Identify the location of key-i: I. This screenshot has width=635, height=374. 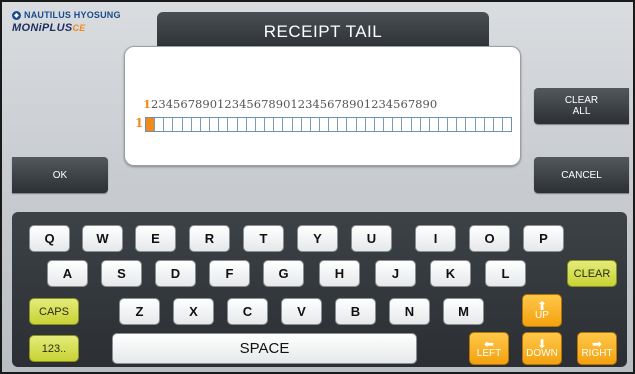
(435, 238).